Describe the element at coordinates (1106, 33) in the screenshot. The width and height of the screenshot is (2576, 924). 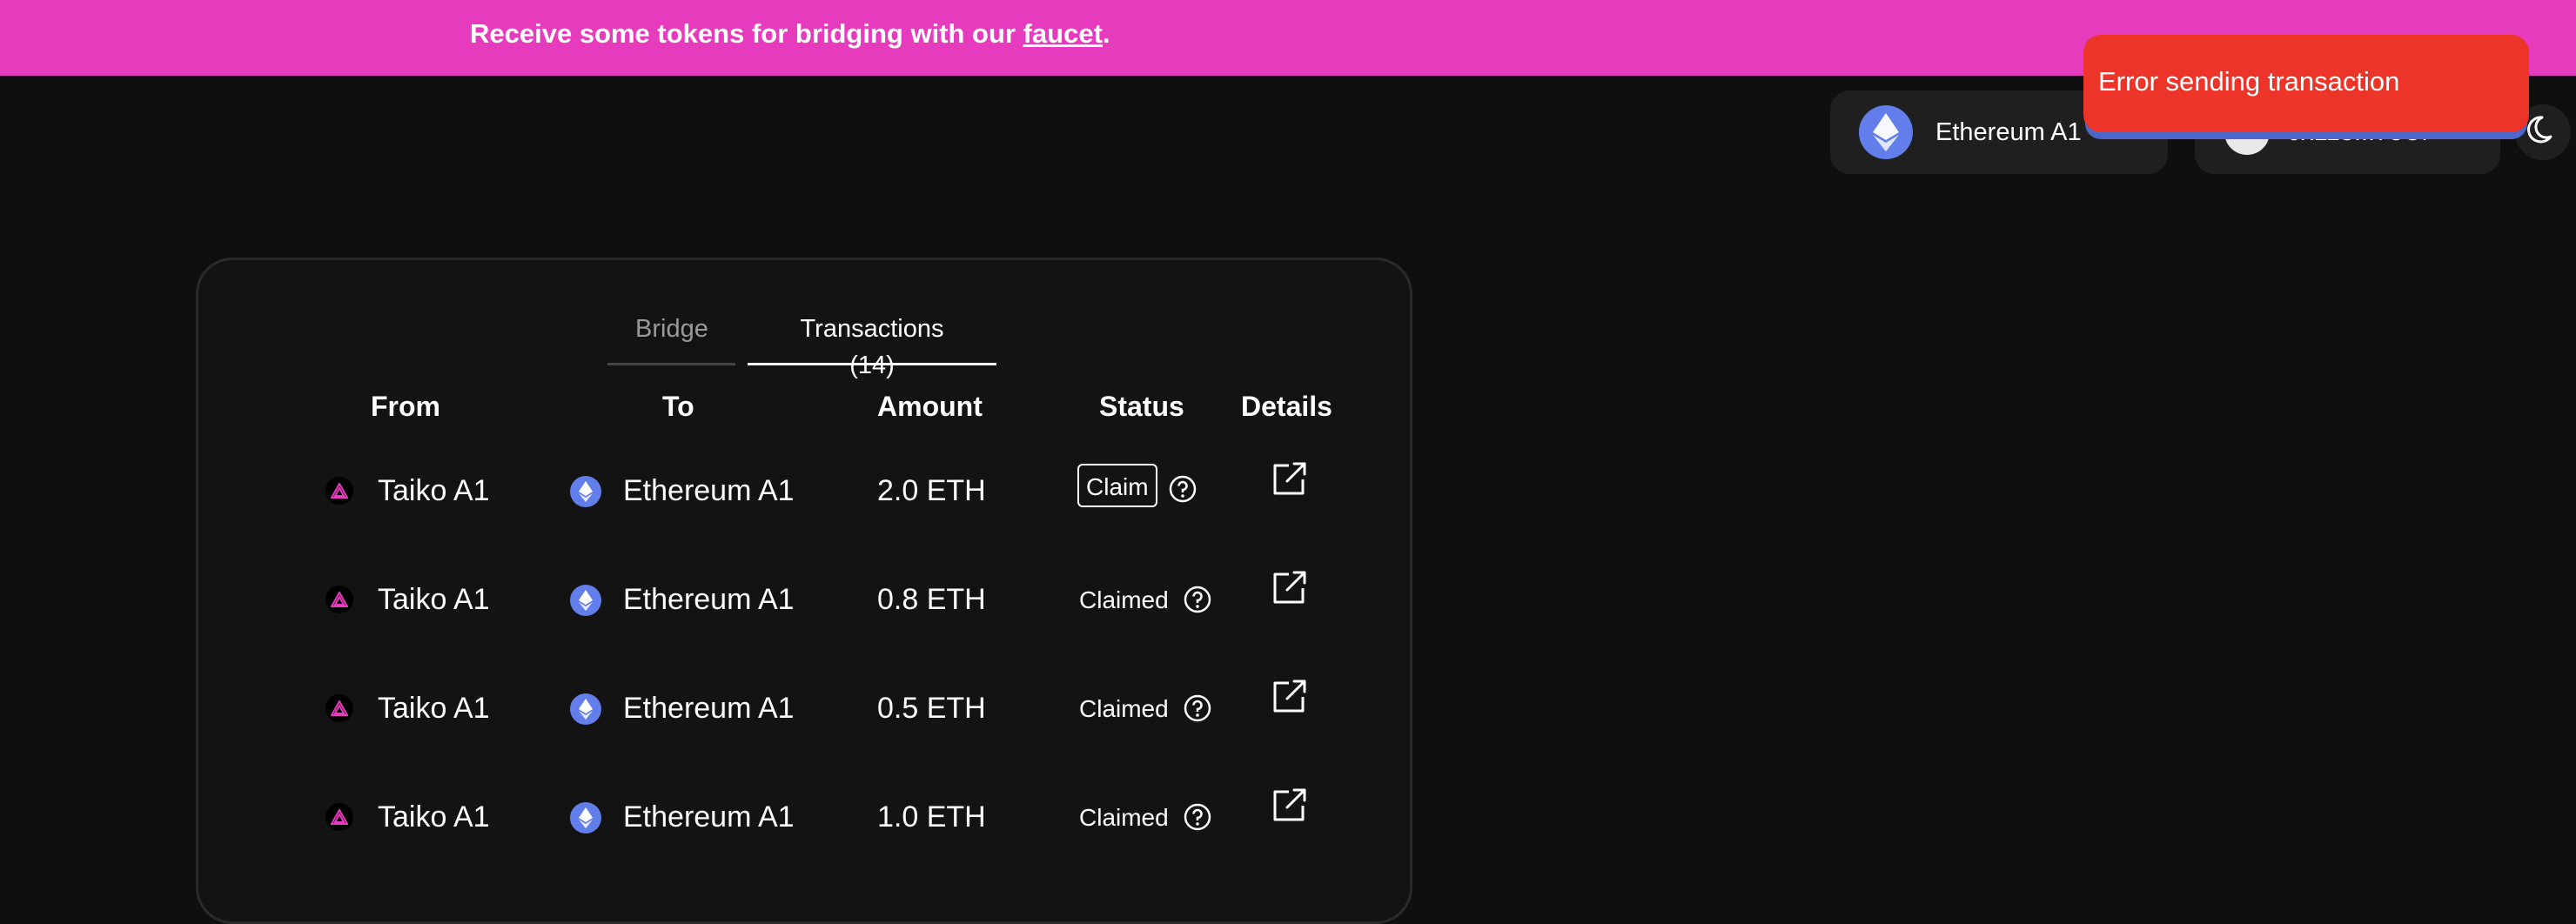
I see `banner-suffix: .` at that location.